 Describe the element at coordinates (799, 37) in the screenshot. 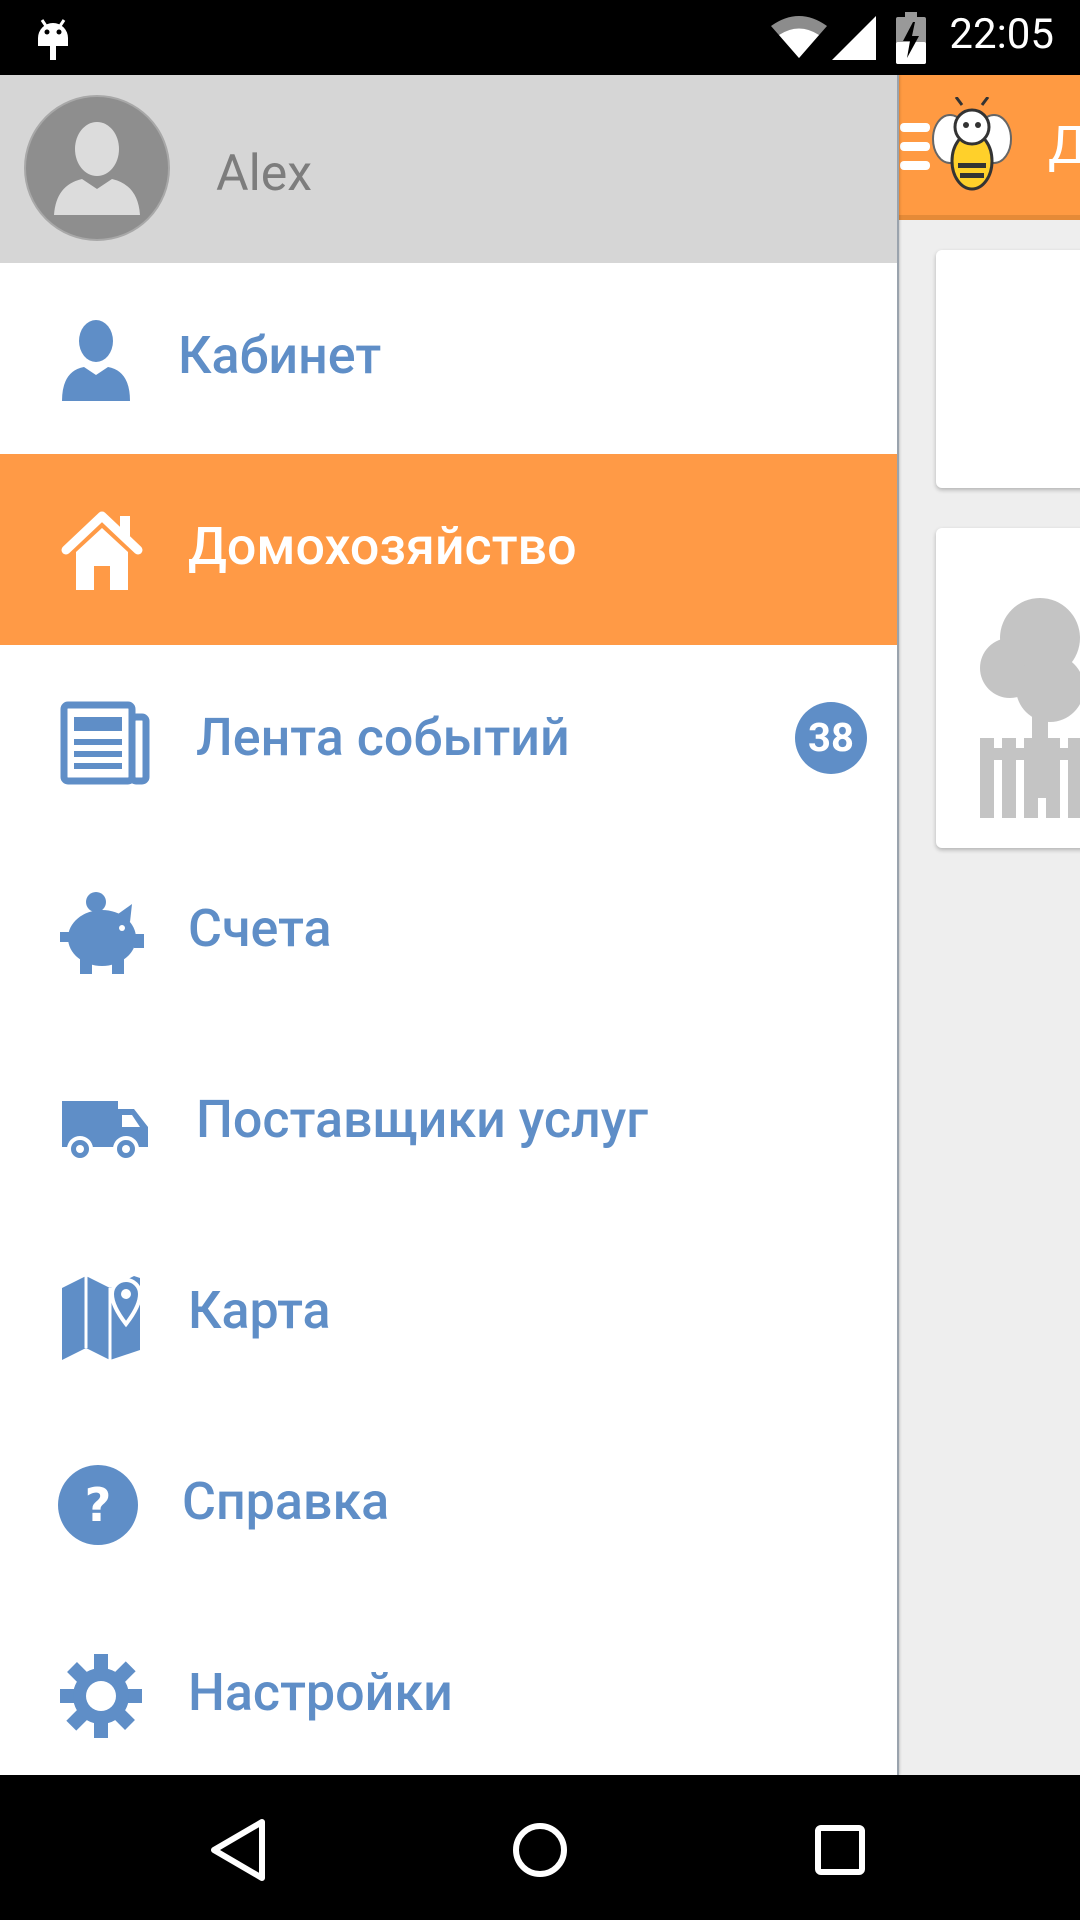

I see `wifi-icon` at that location.